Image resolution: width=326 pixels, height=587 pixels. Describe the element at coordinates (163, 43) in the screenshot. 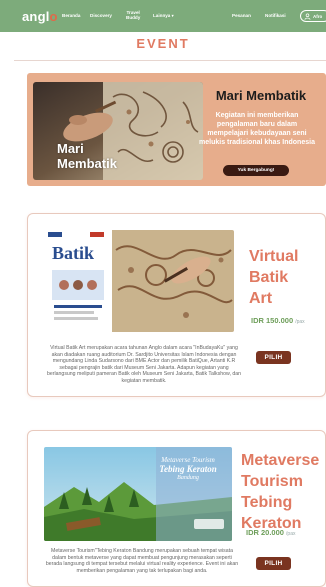

I see `page-title: EVENT` at that location.